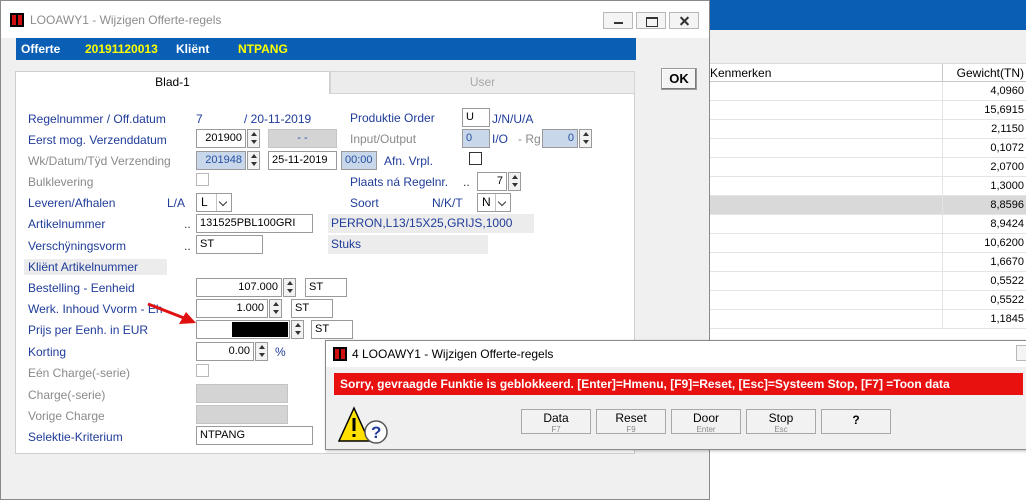 This screenshot has height=500, width=1026. What do you see at coordinates (221, 160) in the screenshot?
I see `wk-input: 201948` at bounding box center [221, 160].